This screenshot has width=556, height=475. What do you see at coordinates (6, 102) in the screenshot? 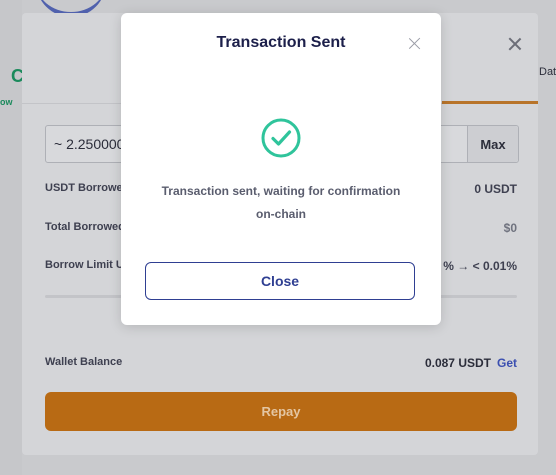
I see `background-partial-subtext: ow` at bounding box center [6, 102].